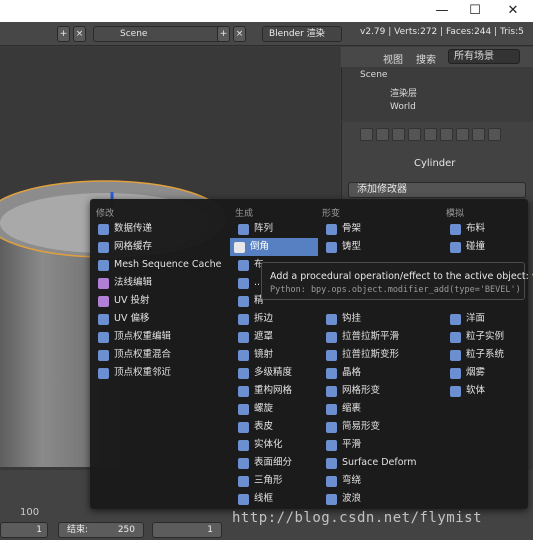  What do you see at coordinates (430, 134) in the screenshot?
I see `object-tab-icon` at bounding box center [430, 134].